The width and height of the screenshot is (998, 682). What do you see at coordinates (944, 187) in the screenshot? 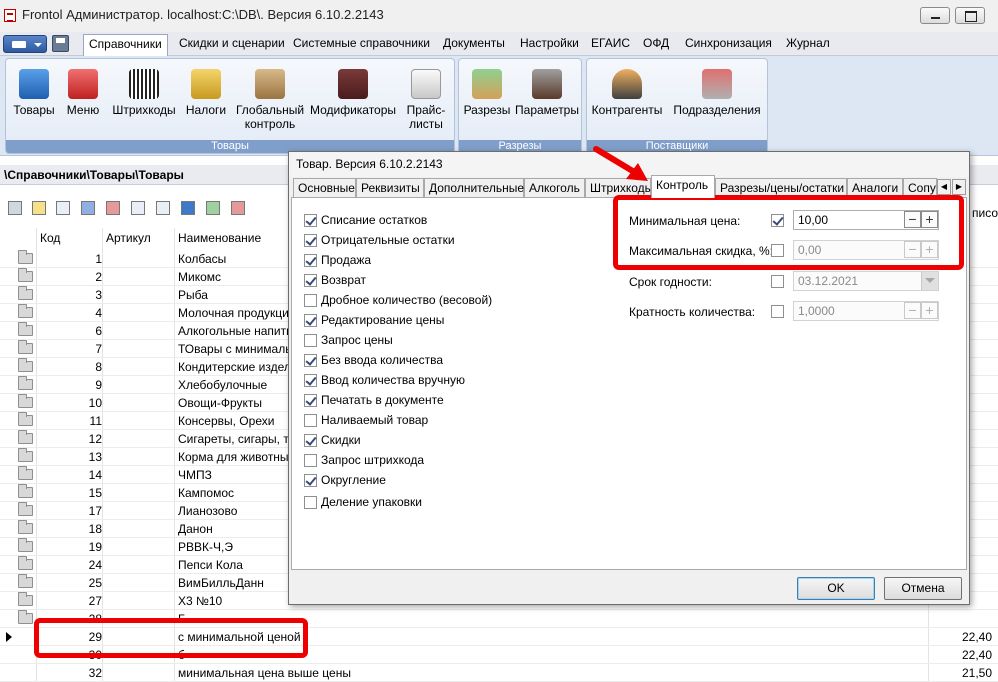
I see `tab-scroll-left-icon: ◀` at bounding box center [944, 187].